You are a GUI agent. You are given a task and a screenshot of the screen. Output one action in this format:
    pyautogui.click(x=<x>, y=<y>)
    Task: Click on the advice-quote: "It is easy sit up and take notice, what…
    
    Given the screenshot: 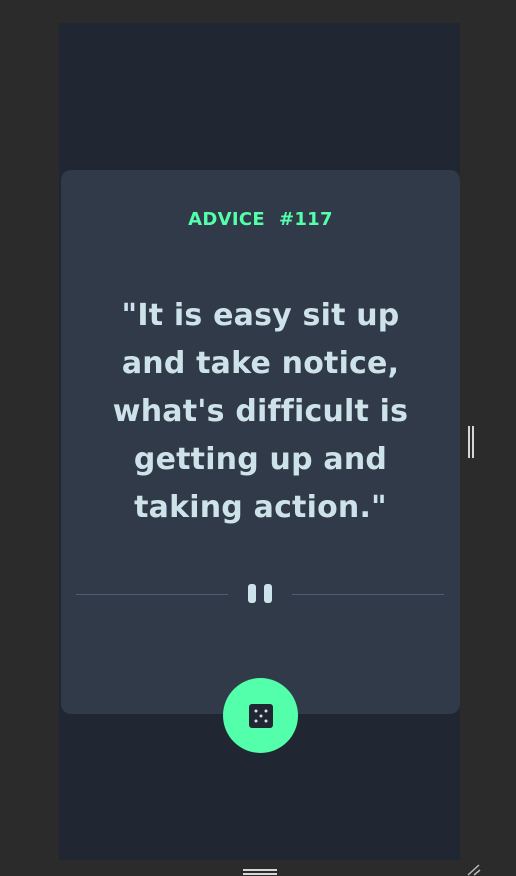 What is the action you would take?
    pyautogui.click(x=260, y=411)
    